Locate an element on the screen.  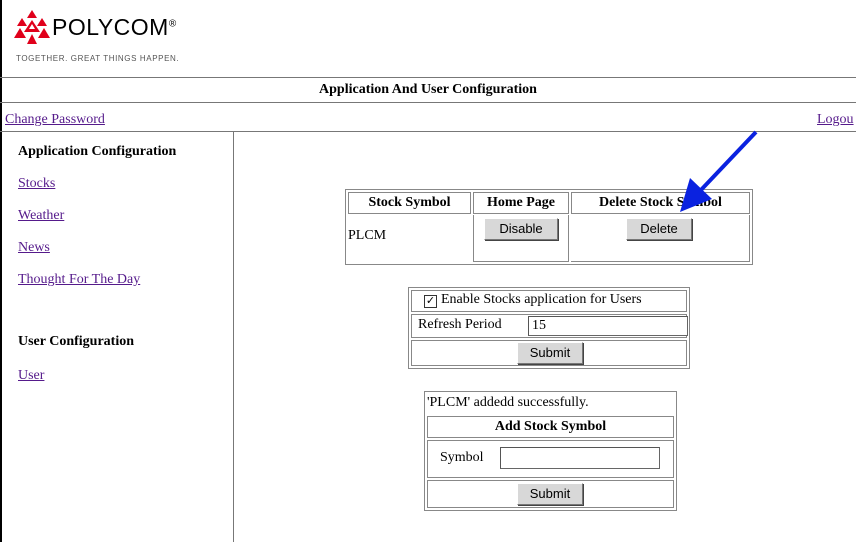
refresh-row: Refresh Period 15 is located at coordinates (549, 326).